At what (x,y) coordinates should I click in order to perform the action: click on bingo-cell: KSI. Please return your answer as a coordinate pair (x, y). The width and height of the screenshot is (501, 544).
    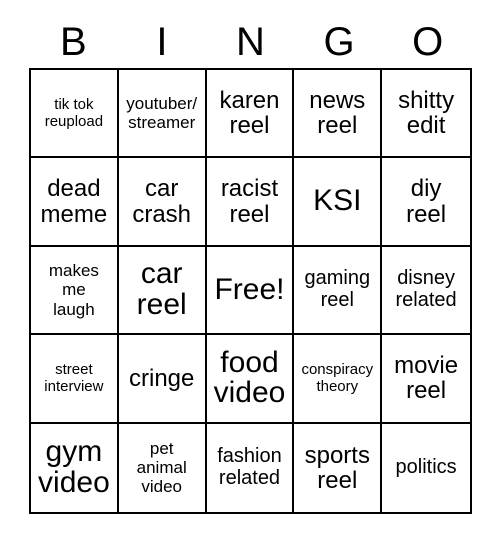
    Looking at the image, I should click on (338, 202).